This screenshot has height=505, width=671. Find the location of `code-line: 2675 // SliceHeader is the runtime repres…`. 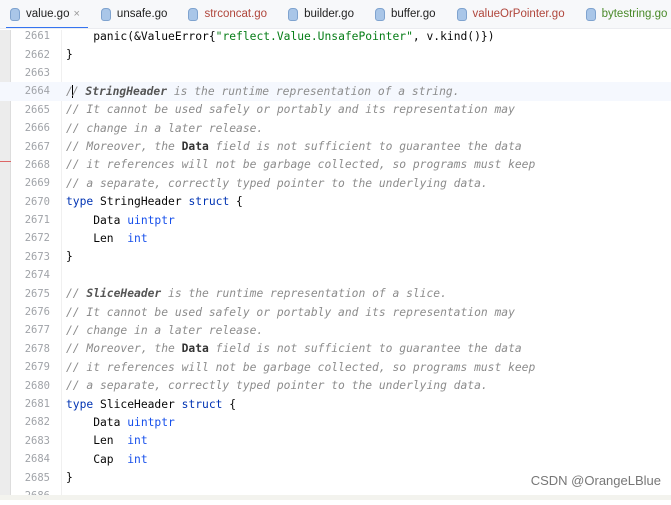

code-line: 2675 // SliceHeader is the runtime repres… is located at coordinates (335, 293).